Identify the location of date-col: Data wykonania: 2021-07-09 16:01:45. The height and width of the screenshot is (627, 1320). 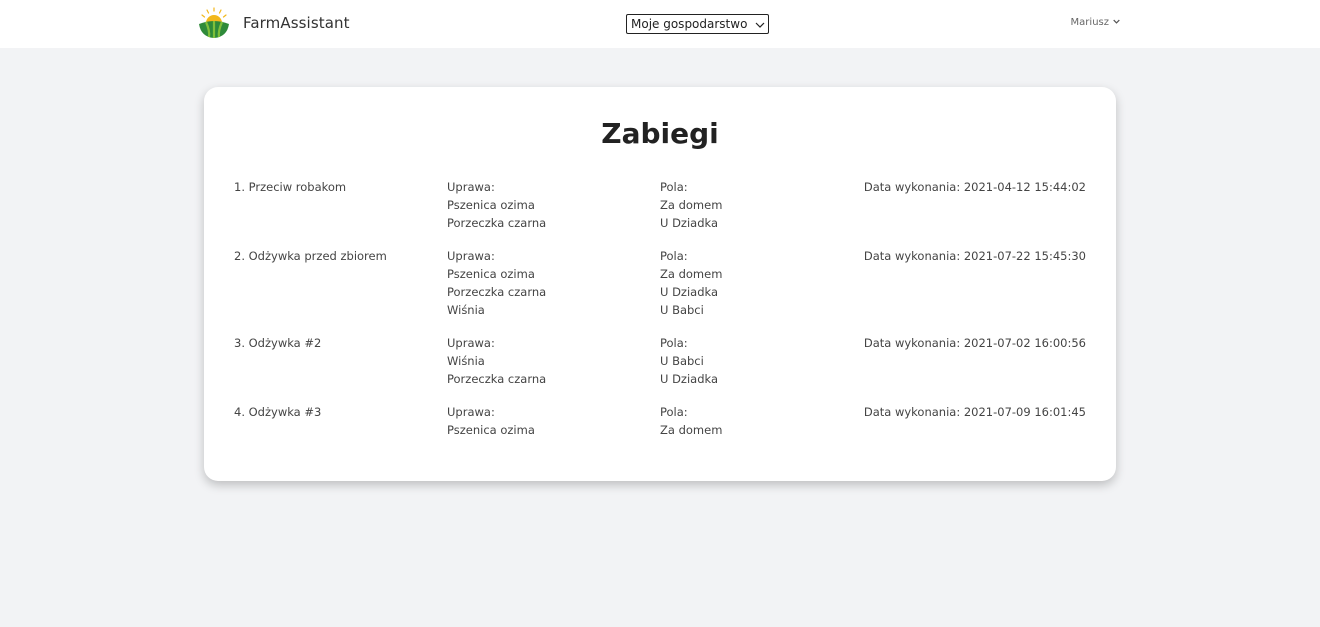
(975, 412).